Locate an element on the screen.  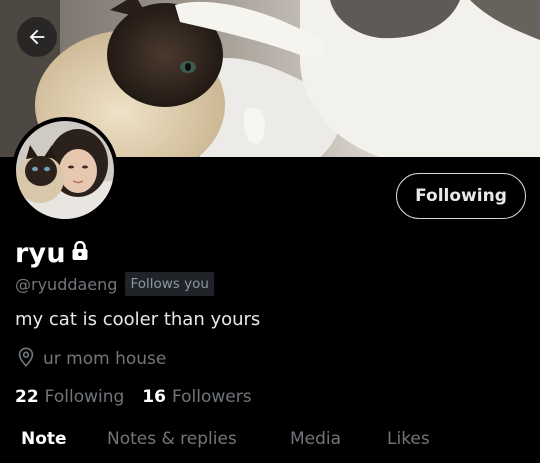
handle-row: @ryuddaeng Follows you is located at coordinates (114, 284).